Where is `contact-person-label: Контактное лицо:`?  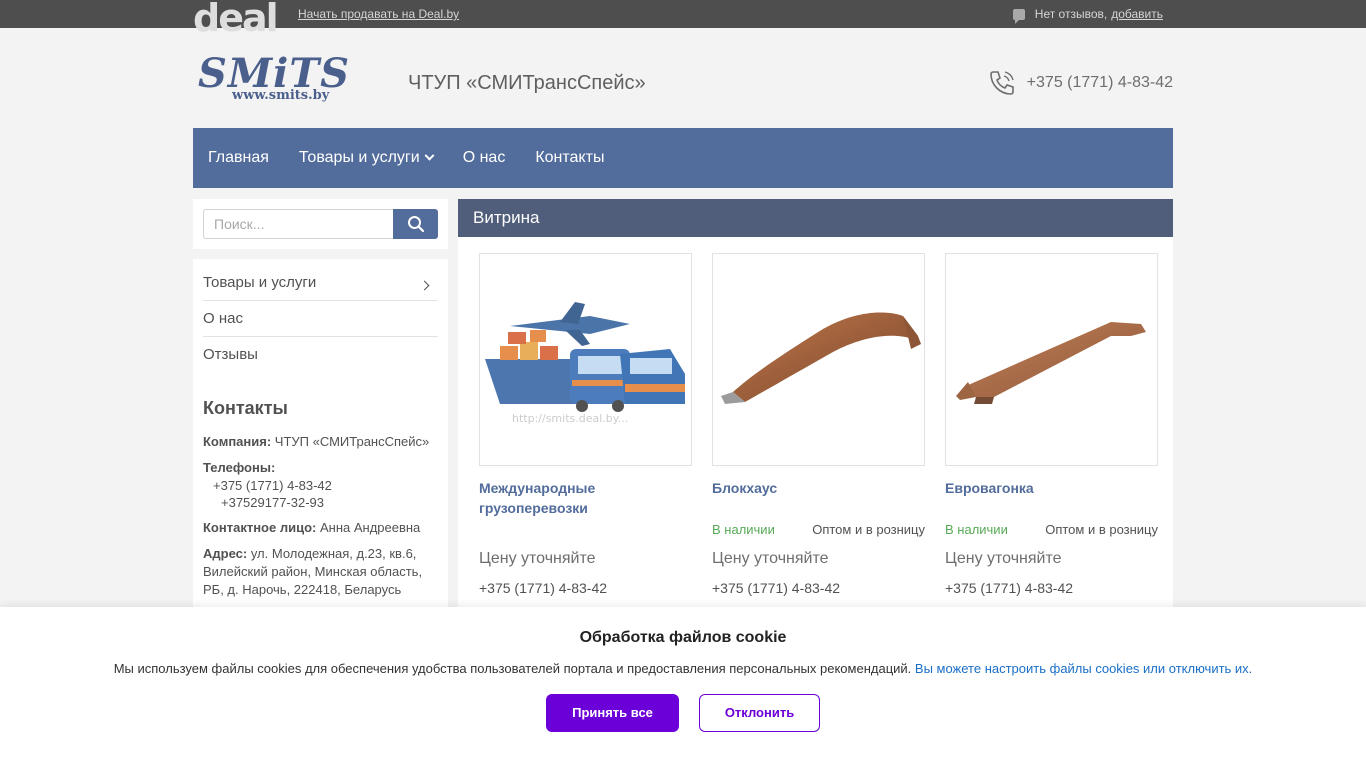 contact-person-label: Контактное лицо: is located at coordinates (260, 527).